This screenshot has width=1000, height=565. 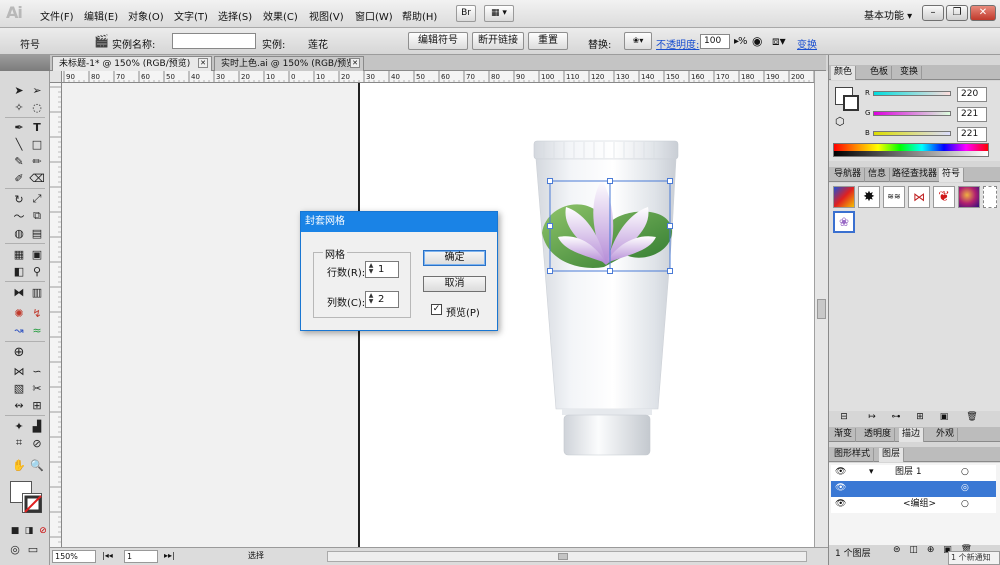 I want to click on replace-symbol-dropdown: ❀▾, so click(x=638, y=41).